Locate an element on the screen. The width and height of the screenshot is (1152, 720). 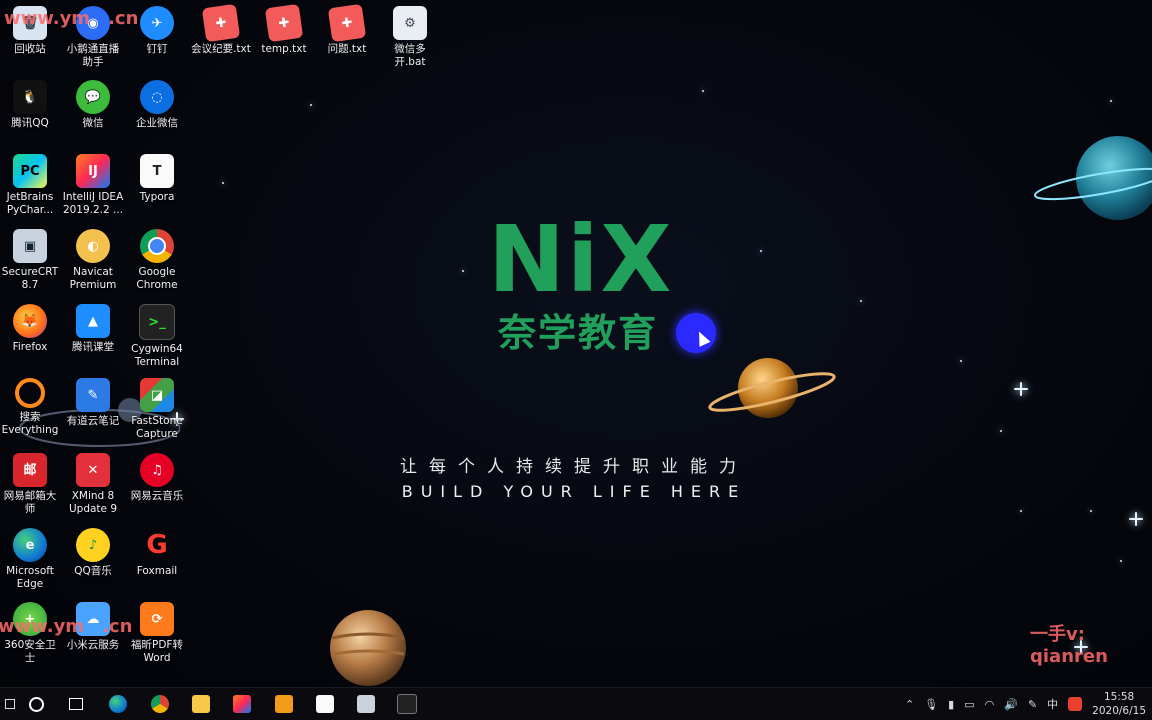
desktop-icon-netease-mail: 邮 网易邮箱大师 is located at coordinates (30, 482).